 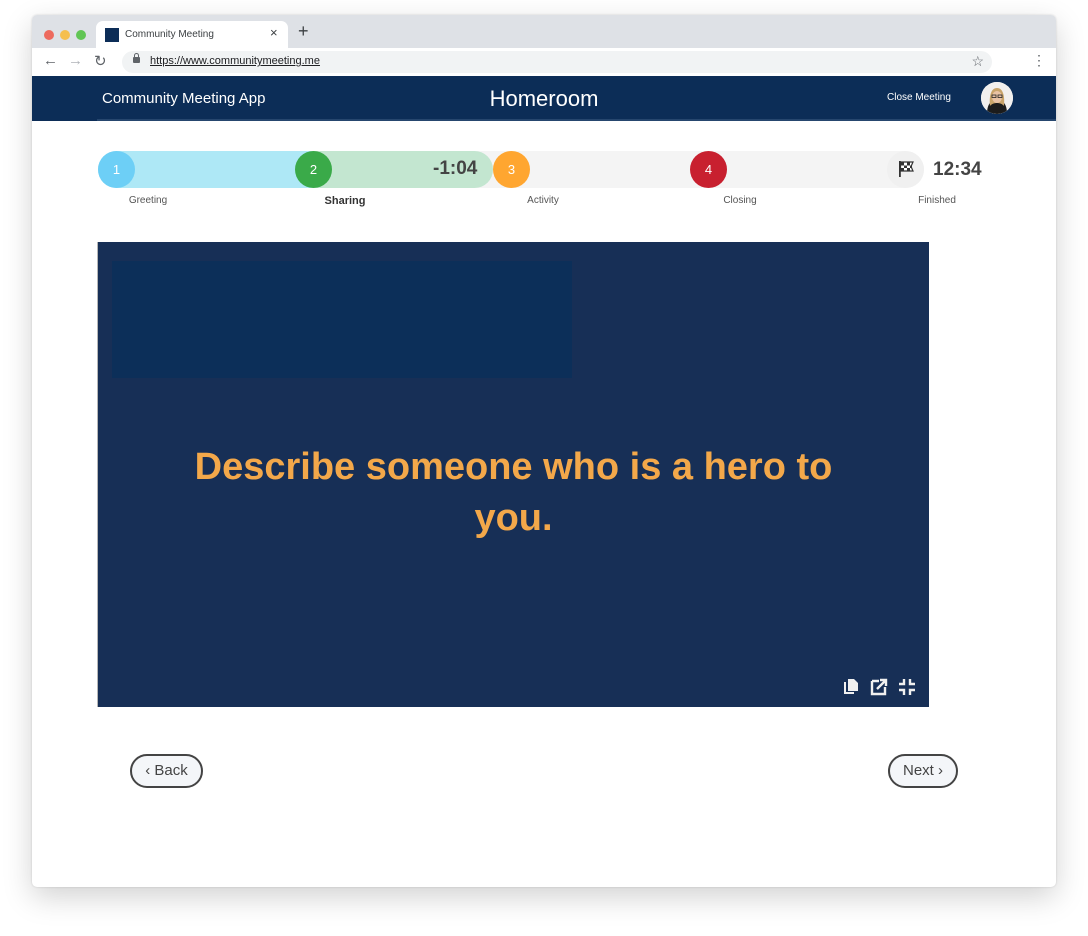 I want to click on header-divider, so click(x=576, y=120).